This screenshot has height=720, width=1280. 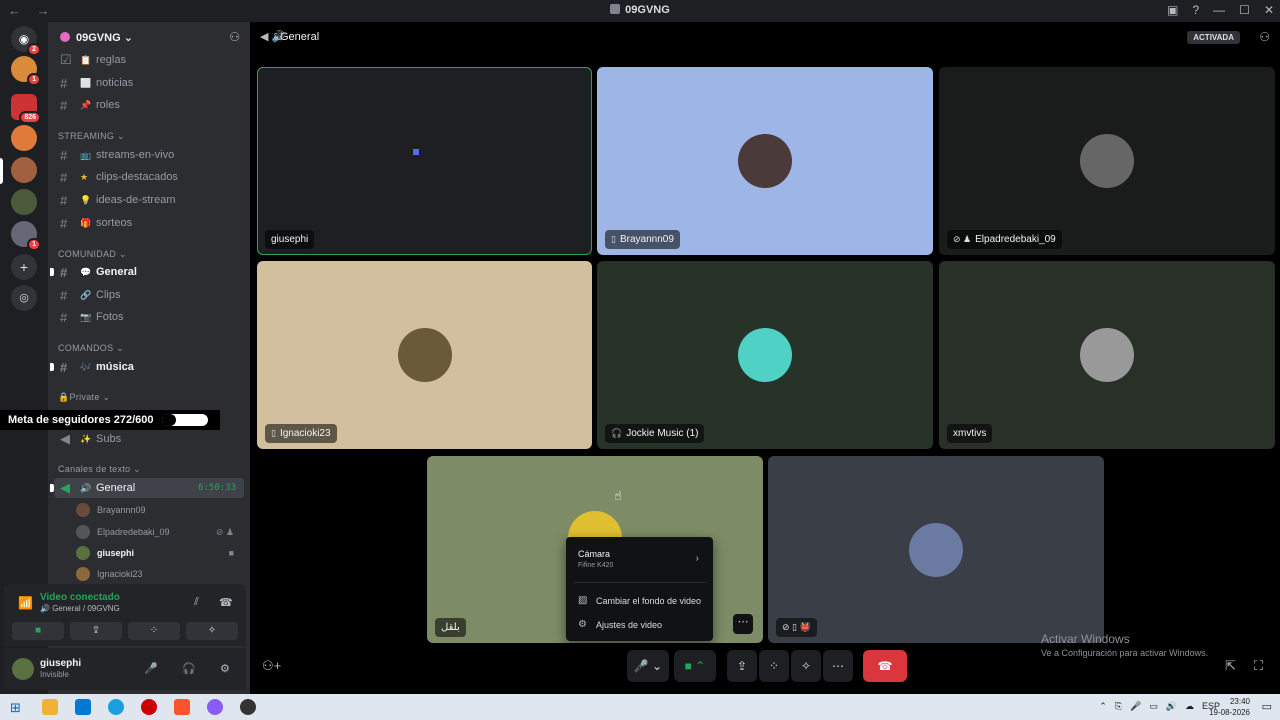 What do you see at coordinates (1172, 10) in the screenshot?
I see `inbox-icon: ▣` at bounding box center [1172, 10].